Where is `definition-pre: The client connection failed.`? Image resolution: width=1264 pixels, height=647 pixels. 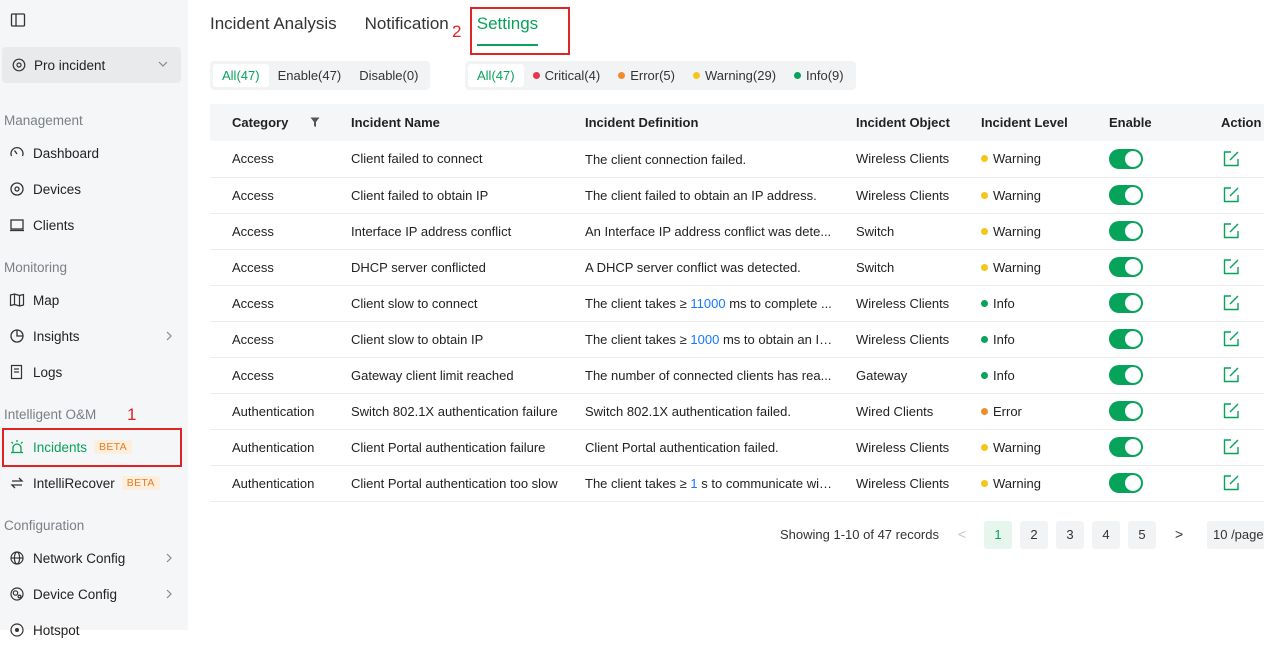 definition-pre: The client connection failed. is located at coordinates (666, 159).